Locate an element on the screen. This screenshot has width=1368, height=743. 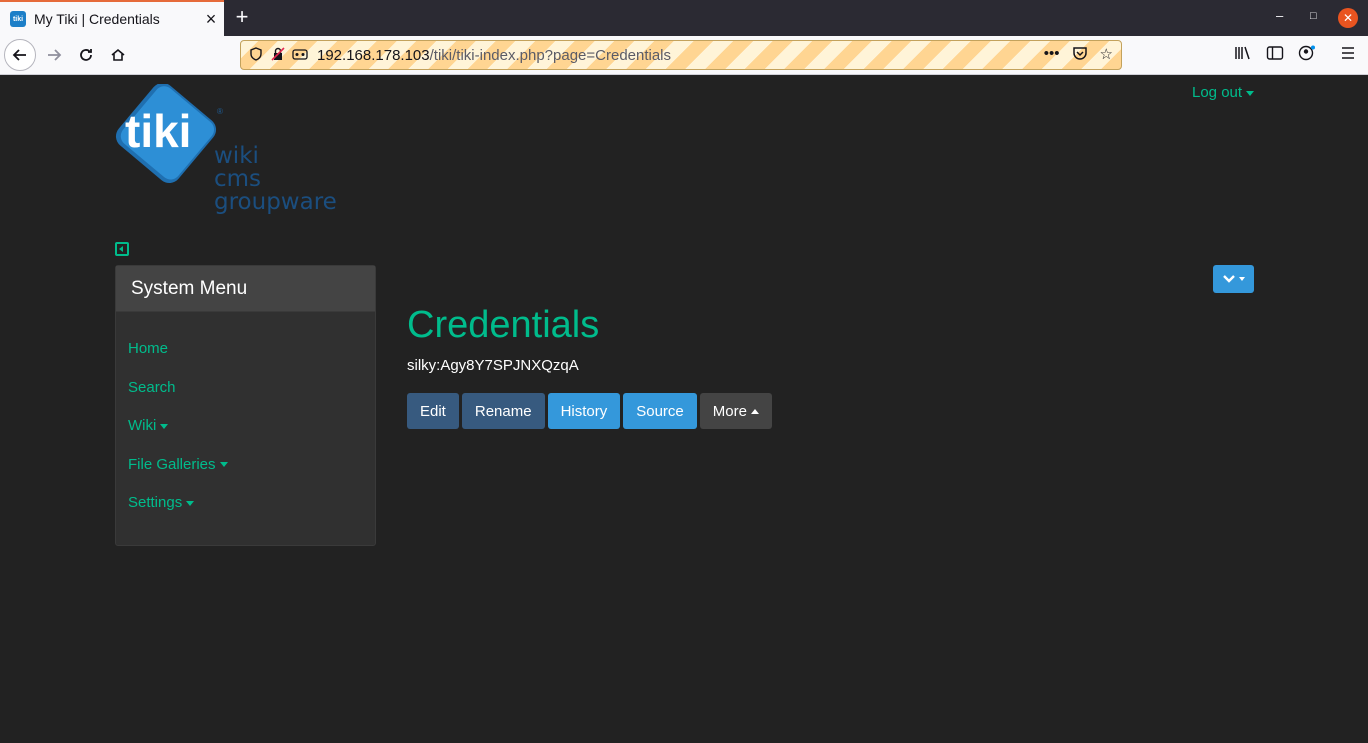
page-title: Credentials is located at coordinates (503, 325).